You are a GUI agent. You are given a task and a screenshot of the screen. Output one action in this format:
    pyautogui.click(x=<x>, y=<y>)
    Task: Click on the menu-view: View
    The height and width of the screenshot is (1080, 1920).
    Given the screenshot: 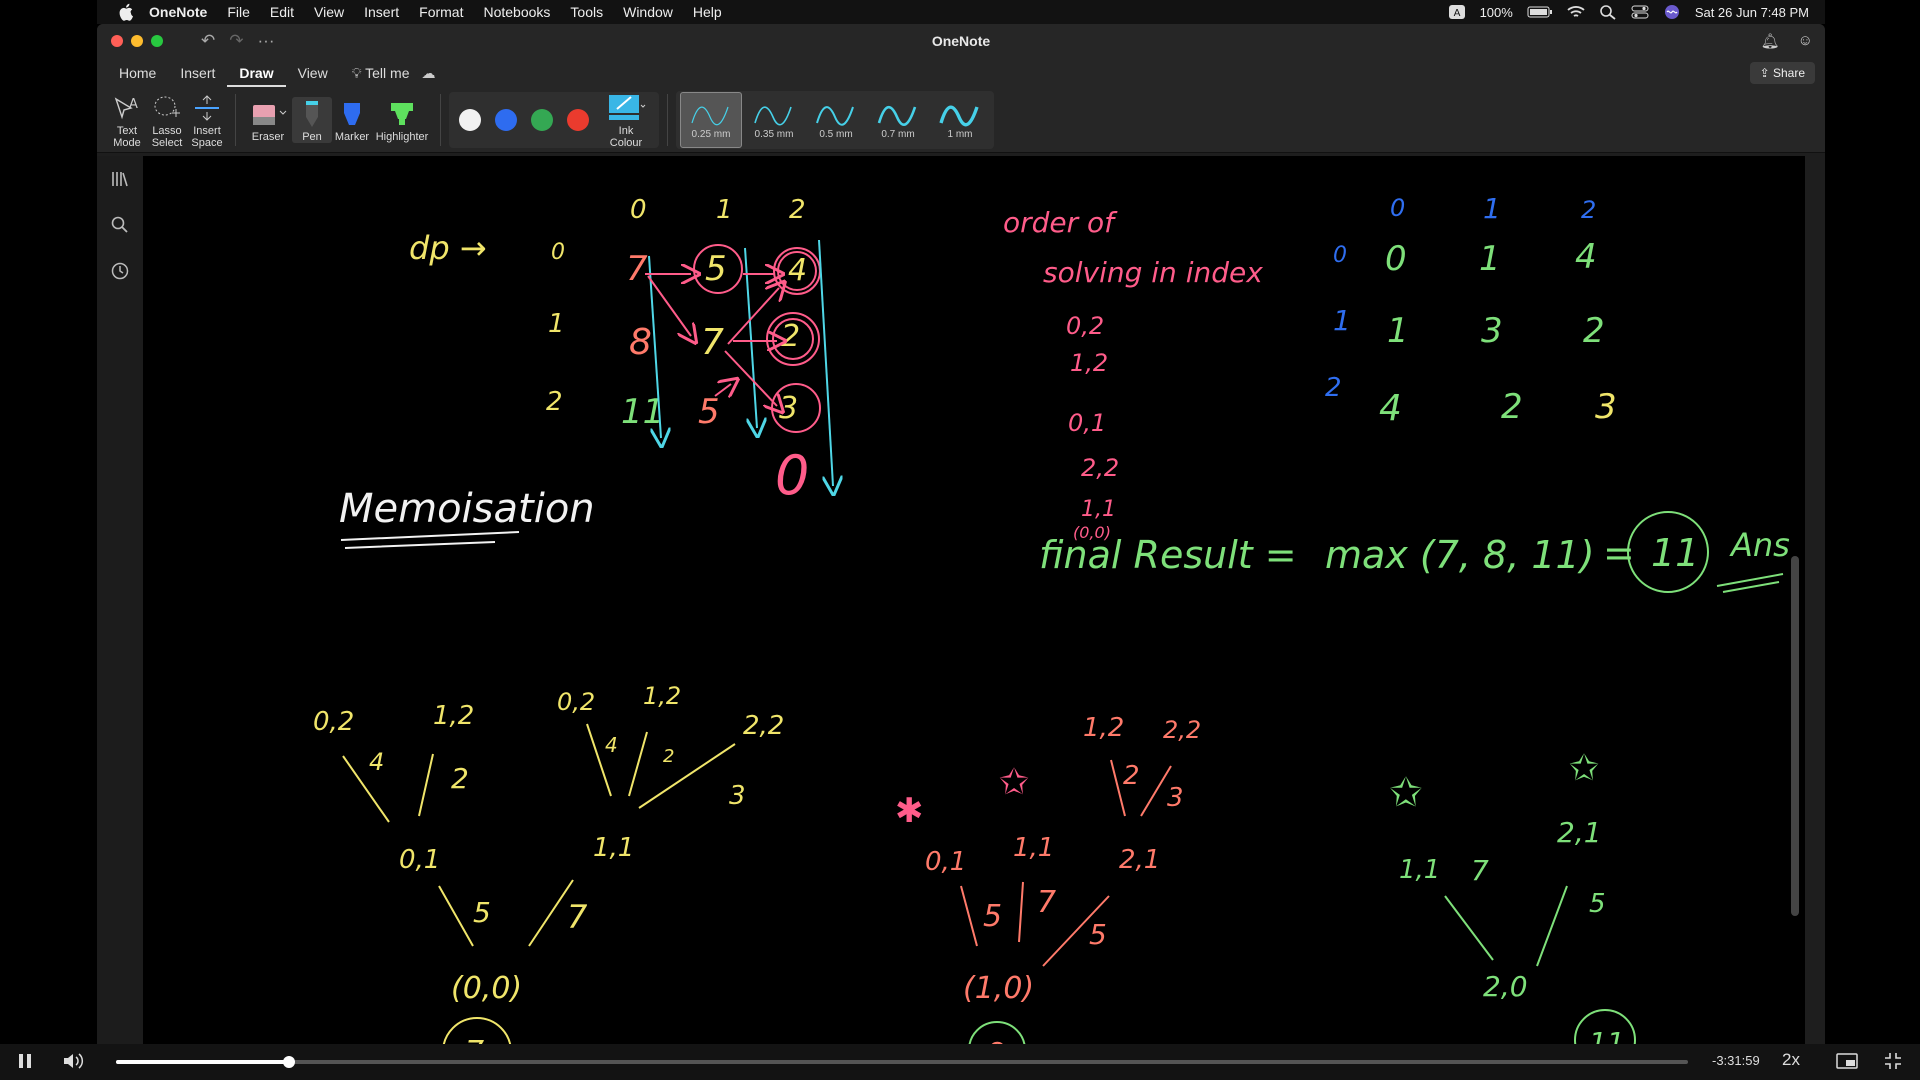 What is the action you would take?
    pyautogui.click(x=329, y=12)
    